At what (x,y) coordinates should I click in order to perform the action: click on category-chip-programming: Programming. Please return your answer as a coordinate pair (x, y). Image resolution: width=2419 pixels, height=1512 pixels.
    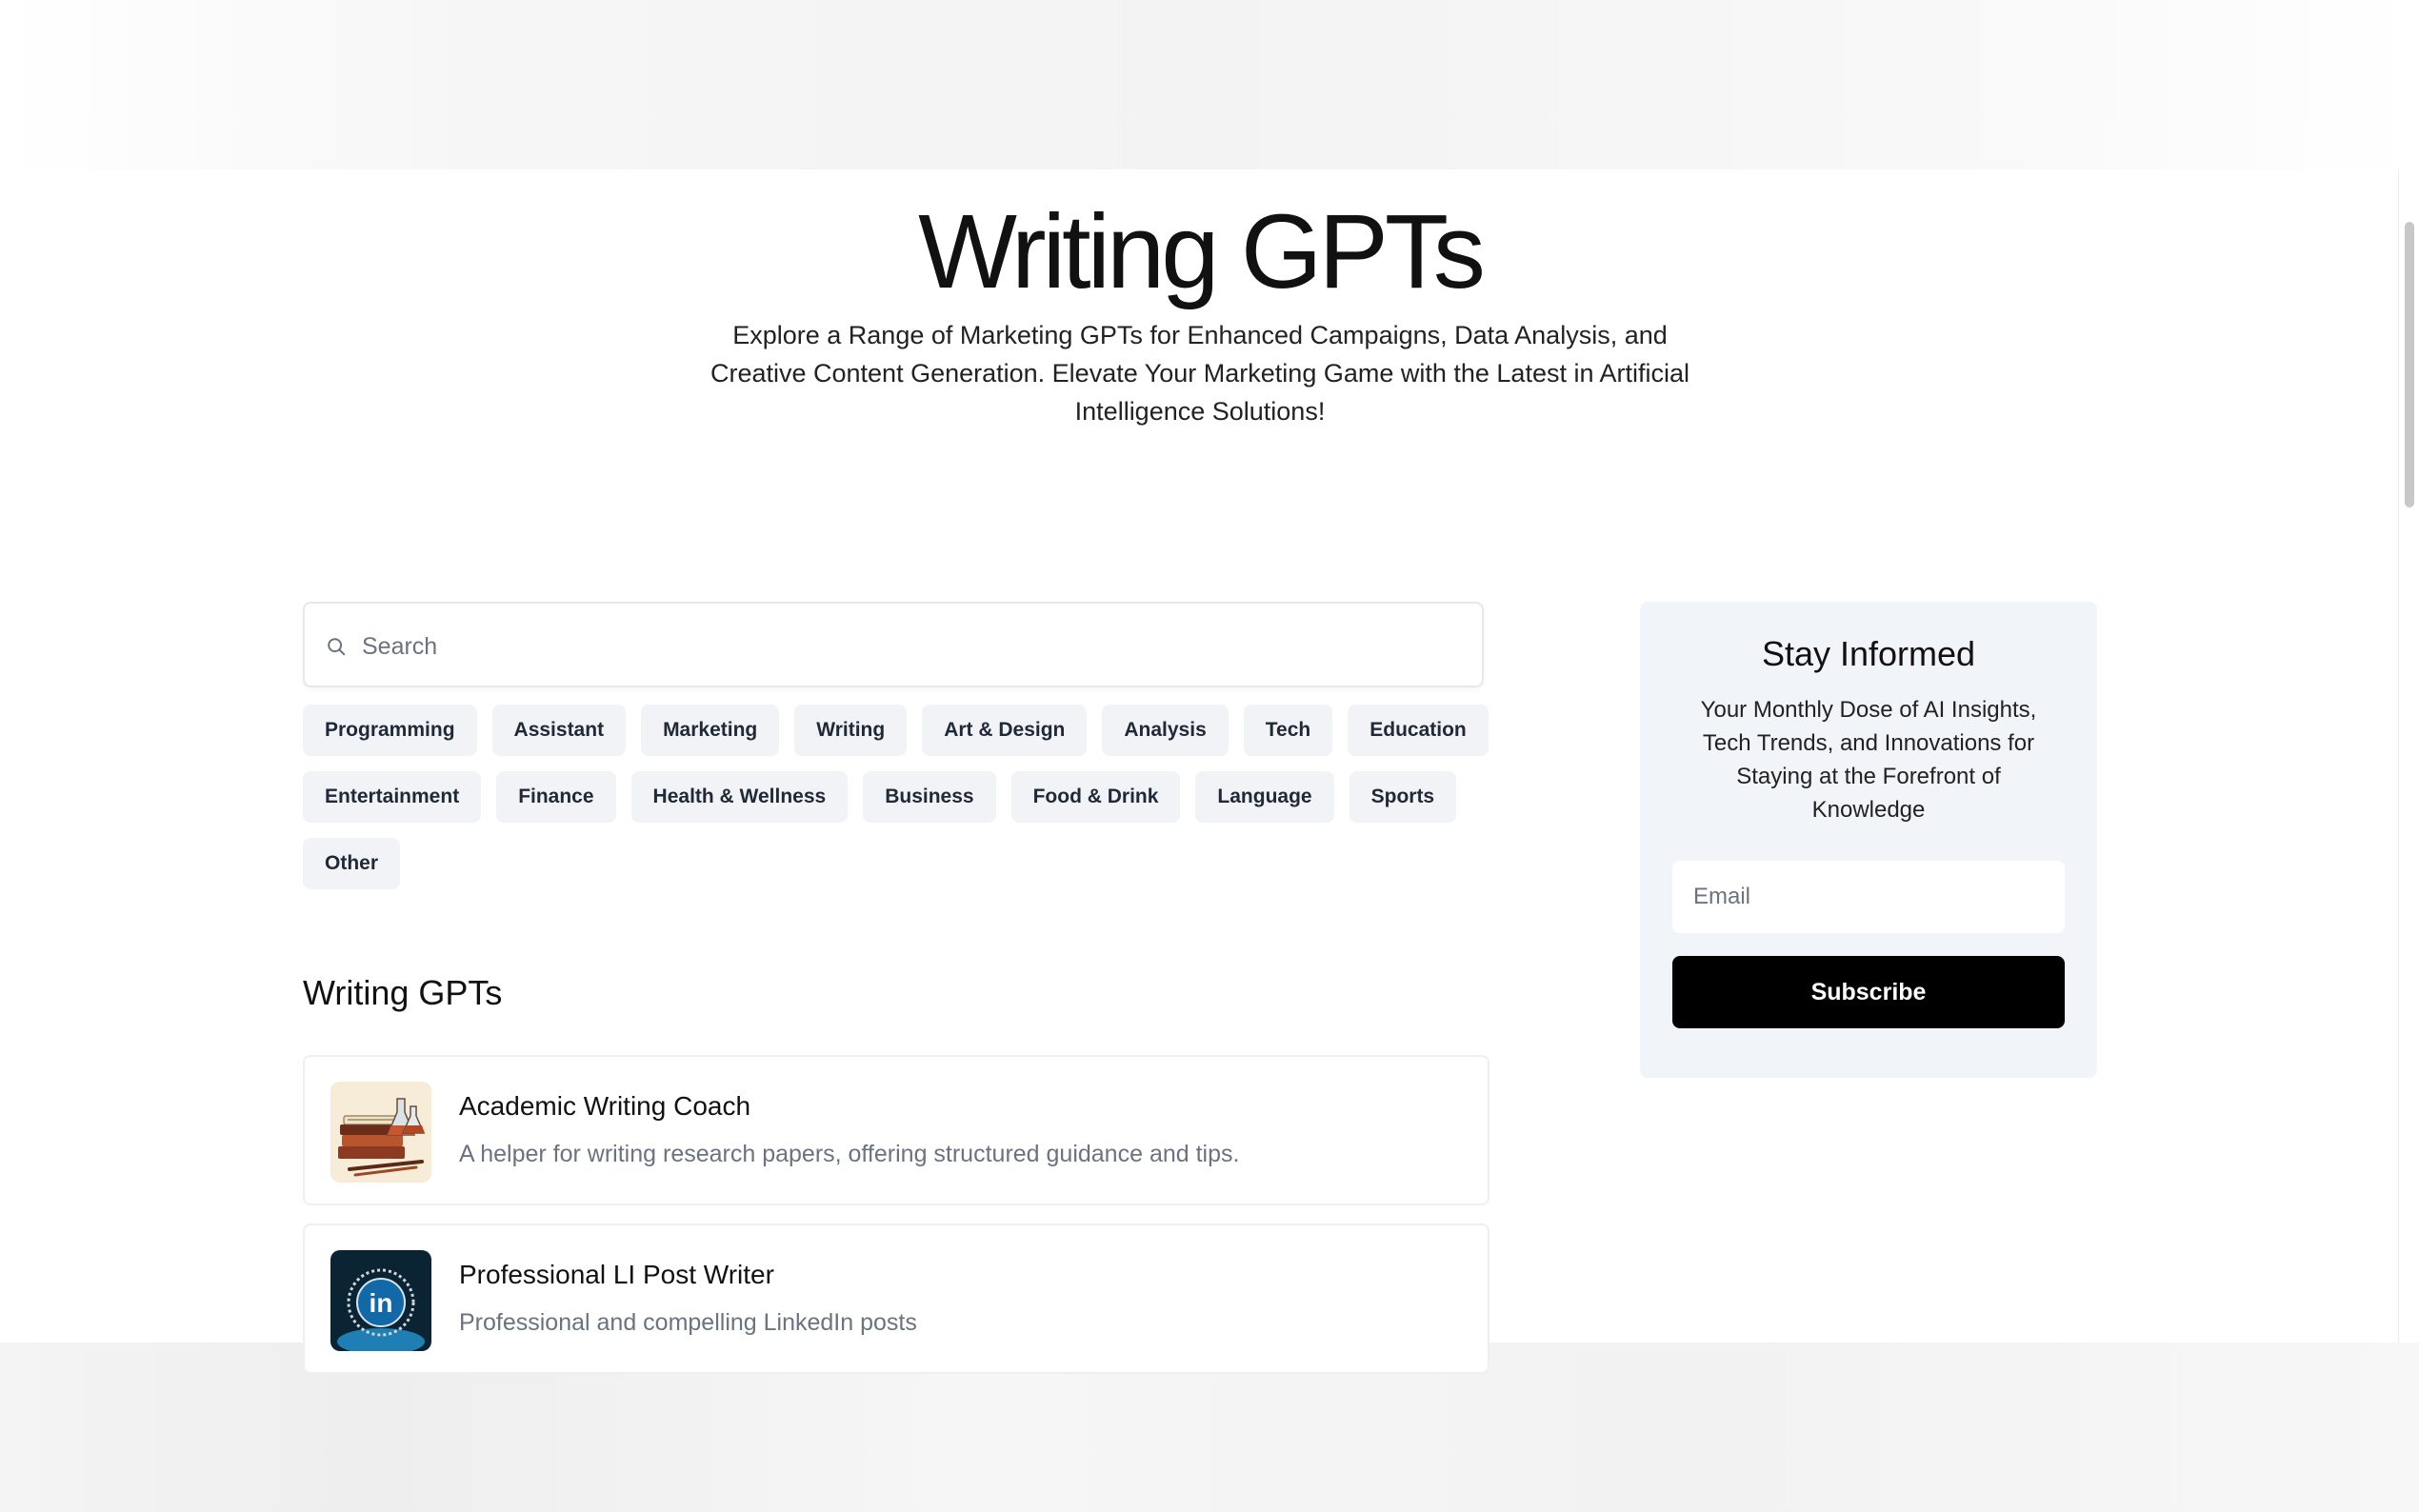
    Looking at the image, I should click on (390, 730).